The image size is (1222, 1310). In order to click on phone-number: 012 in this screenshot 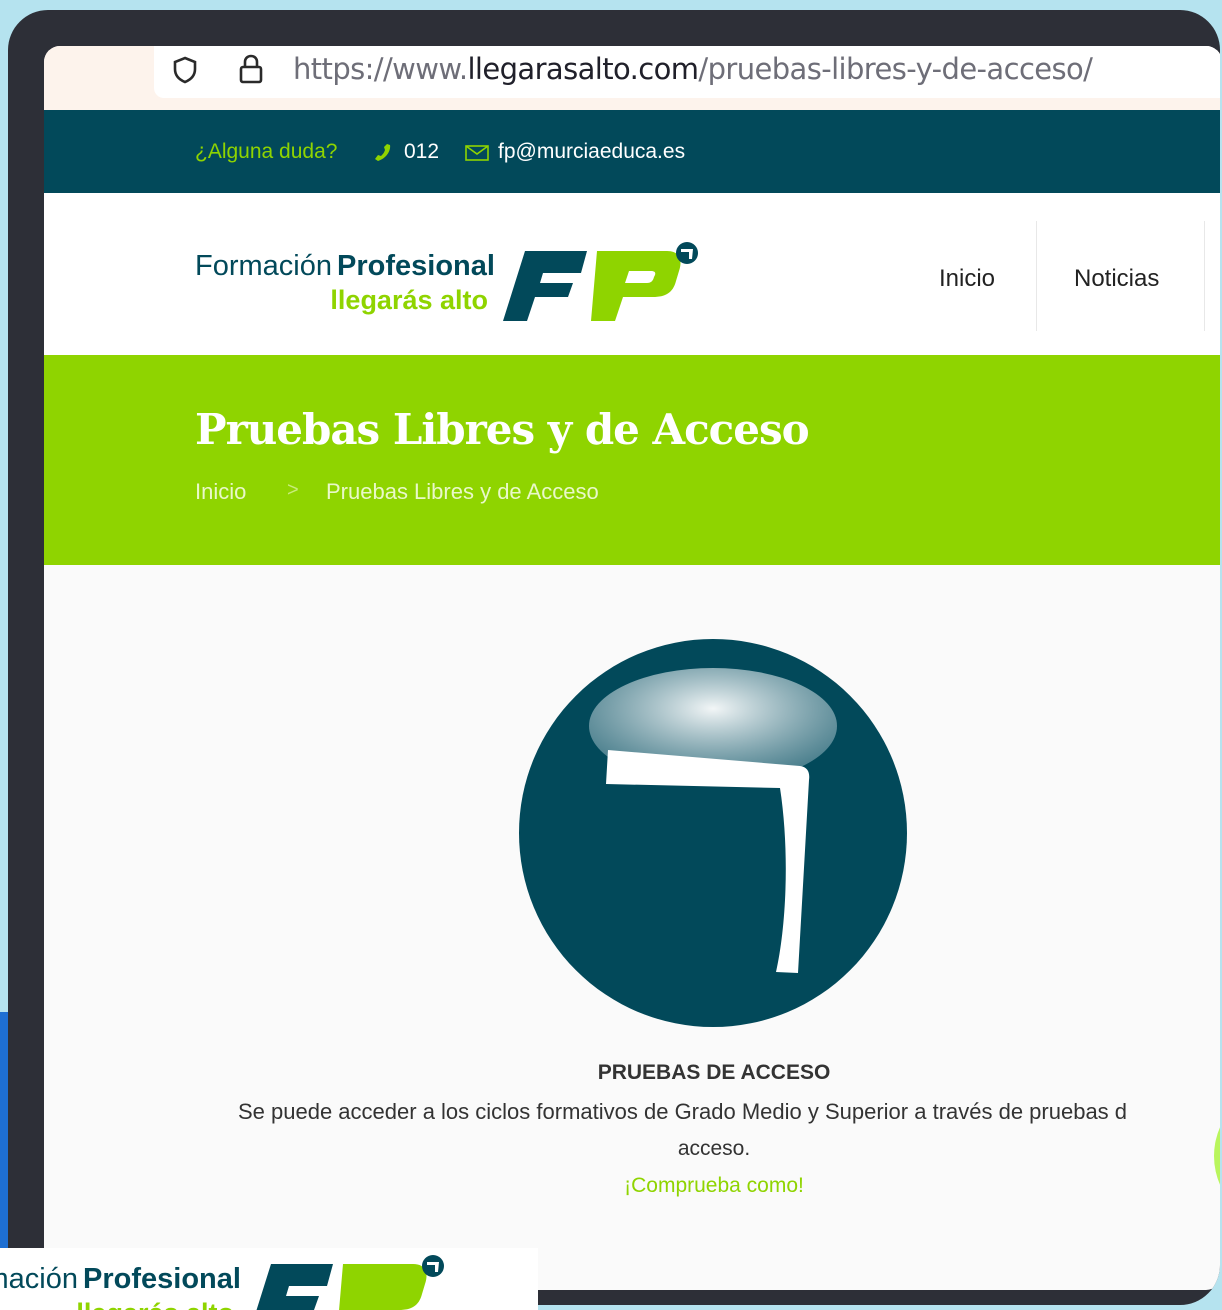, I will do `click(421, 152)`.